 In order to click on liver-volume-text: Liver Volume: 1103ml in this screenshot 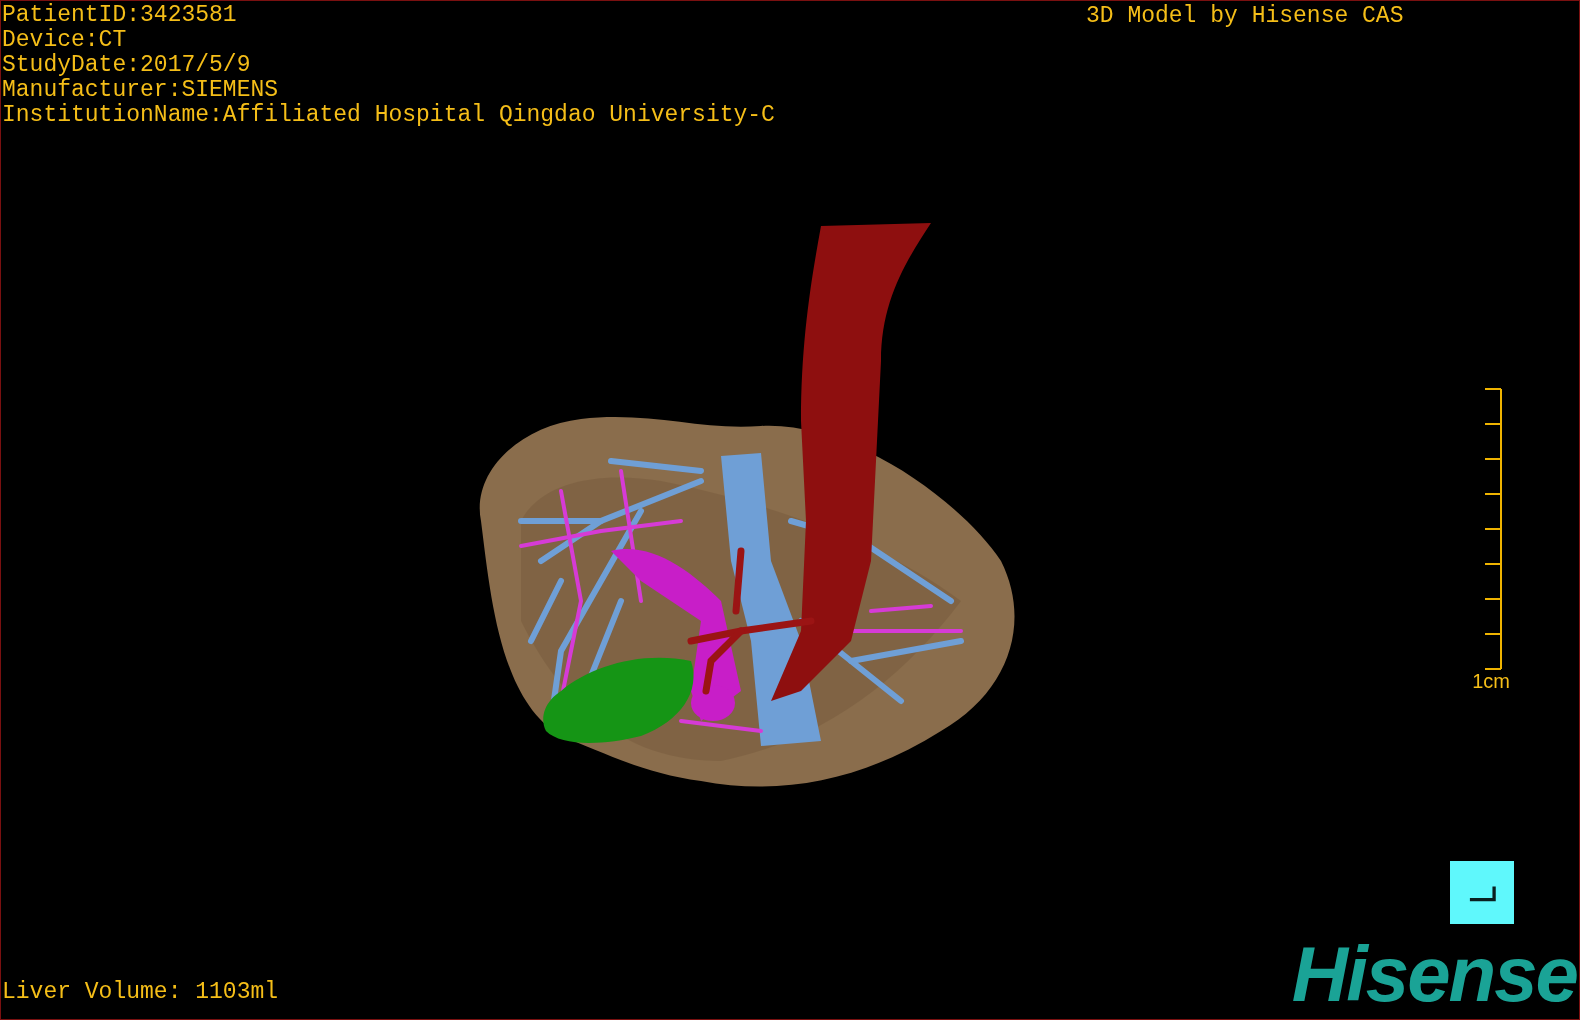, I will do `click(140, 992)`.